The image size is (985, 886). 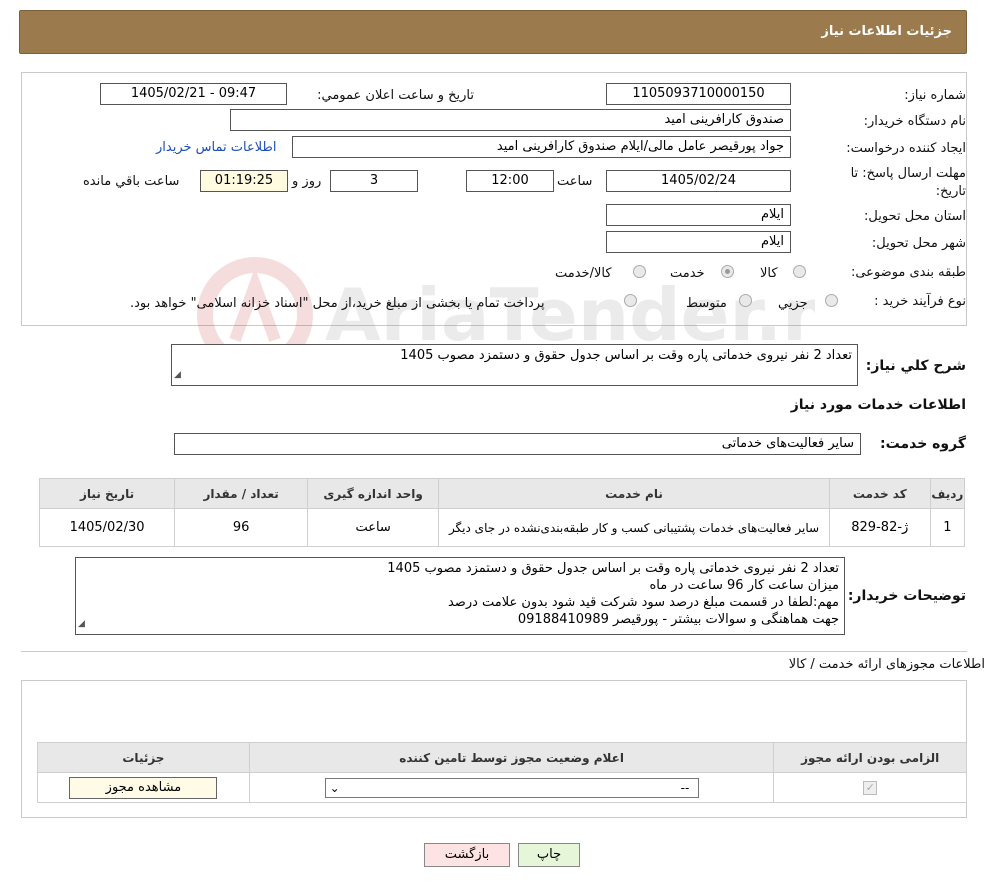 What do you see at coordinates (241, 493) in the screenshot?
I see `col-qty: تعداد / مقدار` at bounding box center [241, 493].